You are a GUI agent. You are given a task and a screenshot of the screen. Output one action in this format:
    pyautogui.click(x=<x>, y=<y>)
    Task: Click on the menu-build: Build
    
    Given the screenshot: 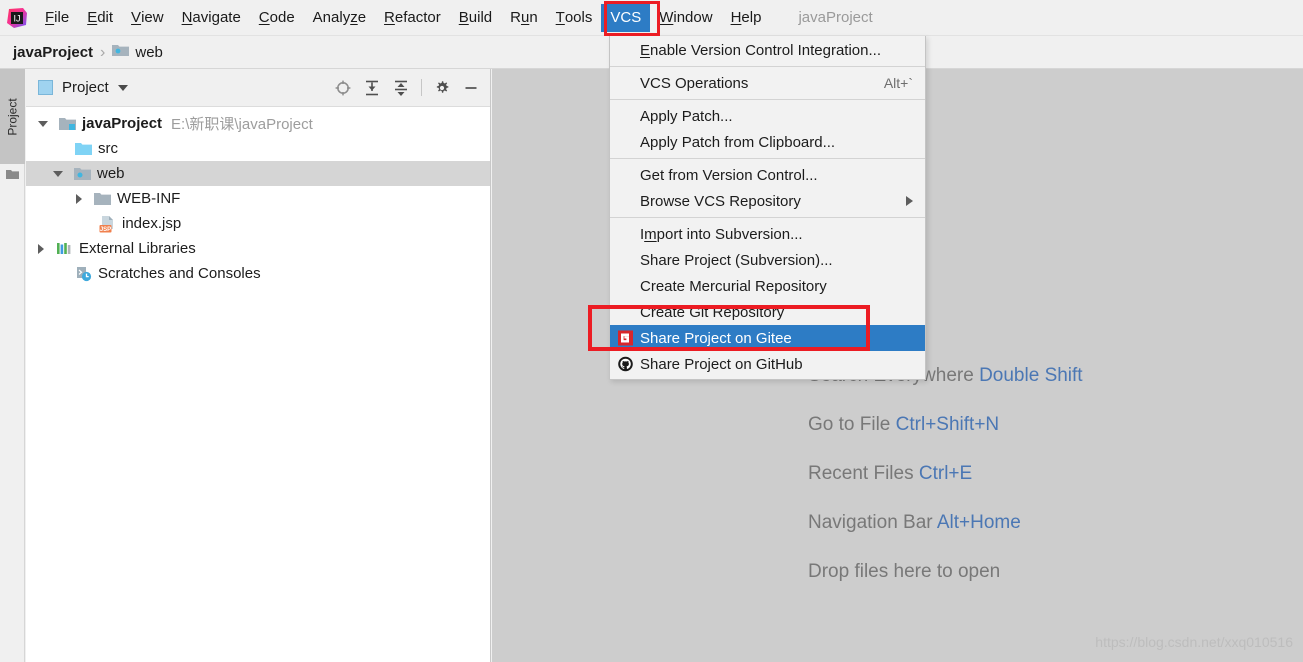 What is the action you would take?
    pyautogui.click(x=475, y=18)
    